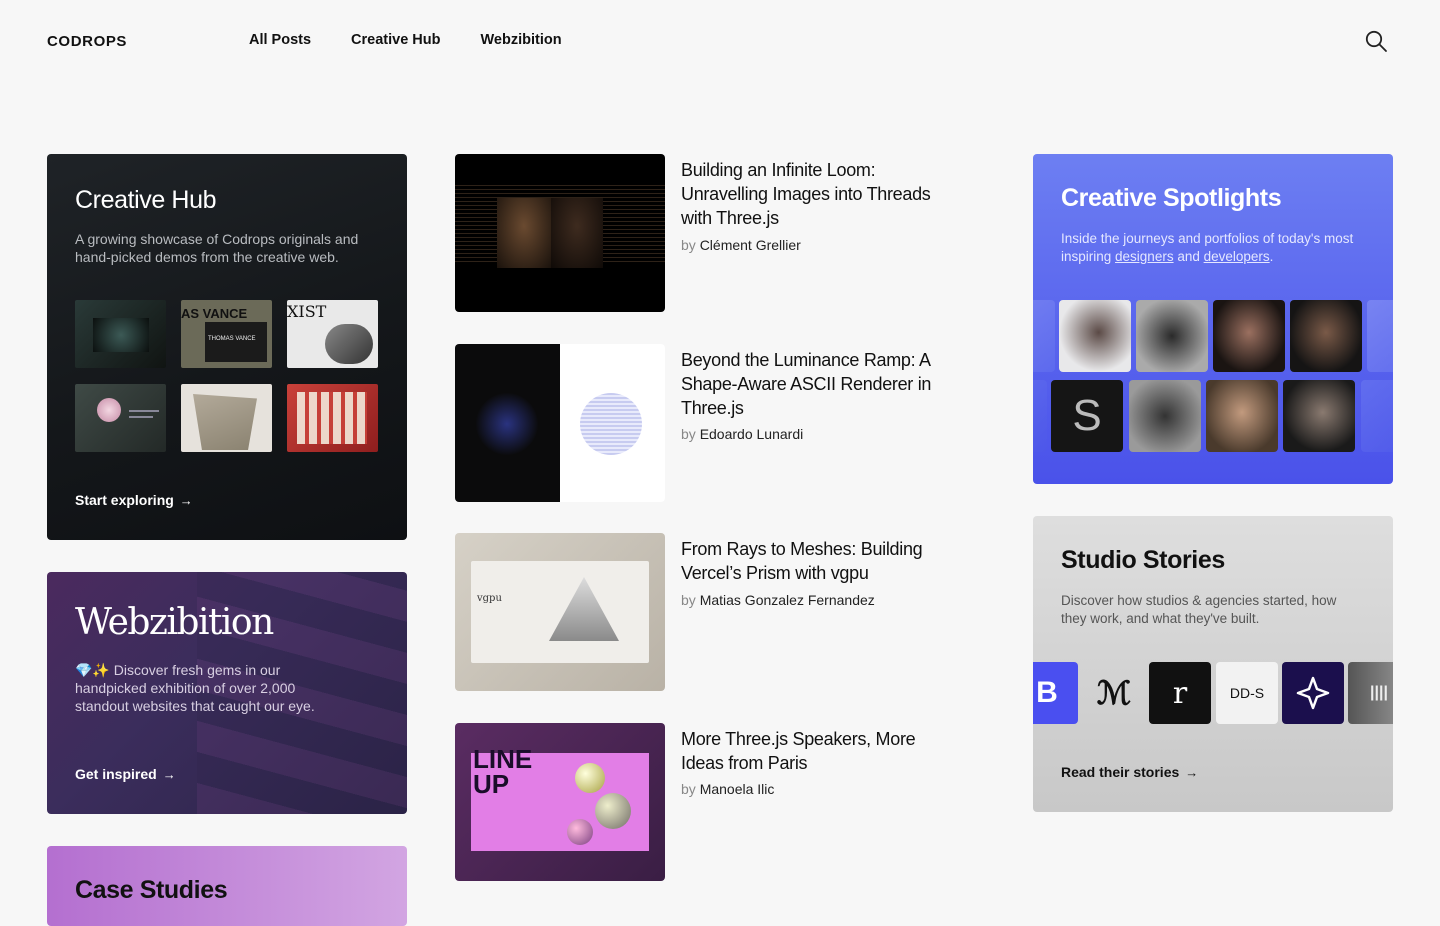 This screenshot has width=1440, height=926. I want to click on spotlights-title: Creative Spotlights, so click(1171, 198).